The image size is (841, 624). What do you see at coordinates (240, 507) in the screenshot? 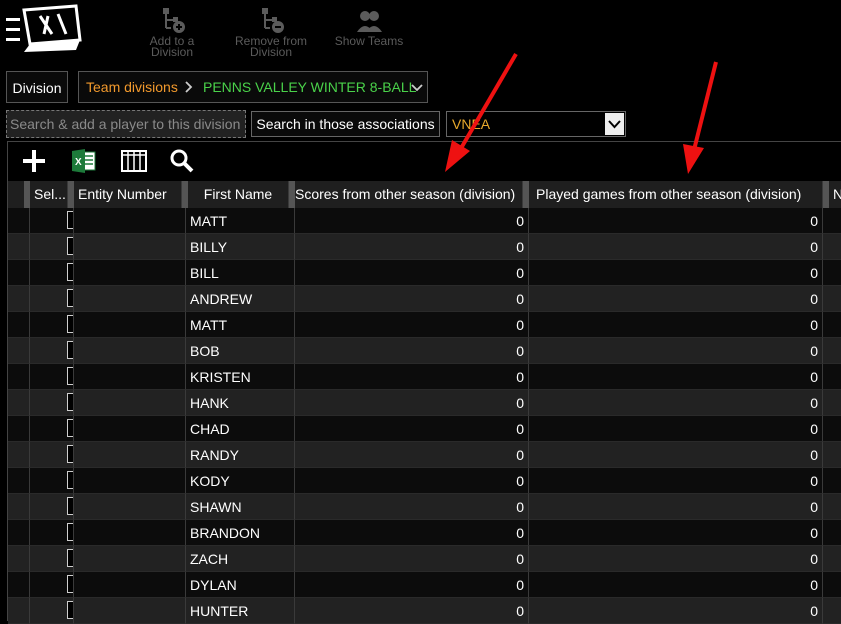
I see `first-name-cell: SHAWN` at bounding box center [240, 507].